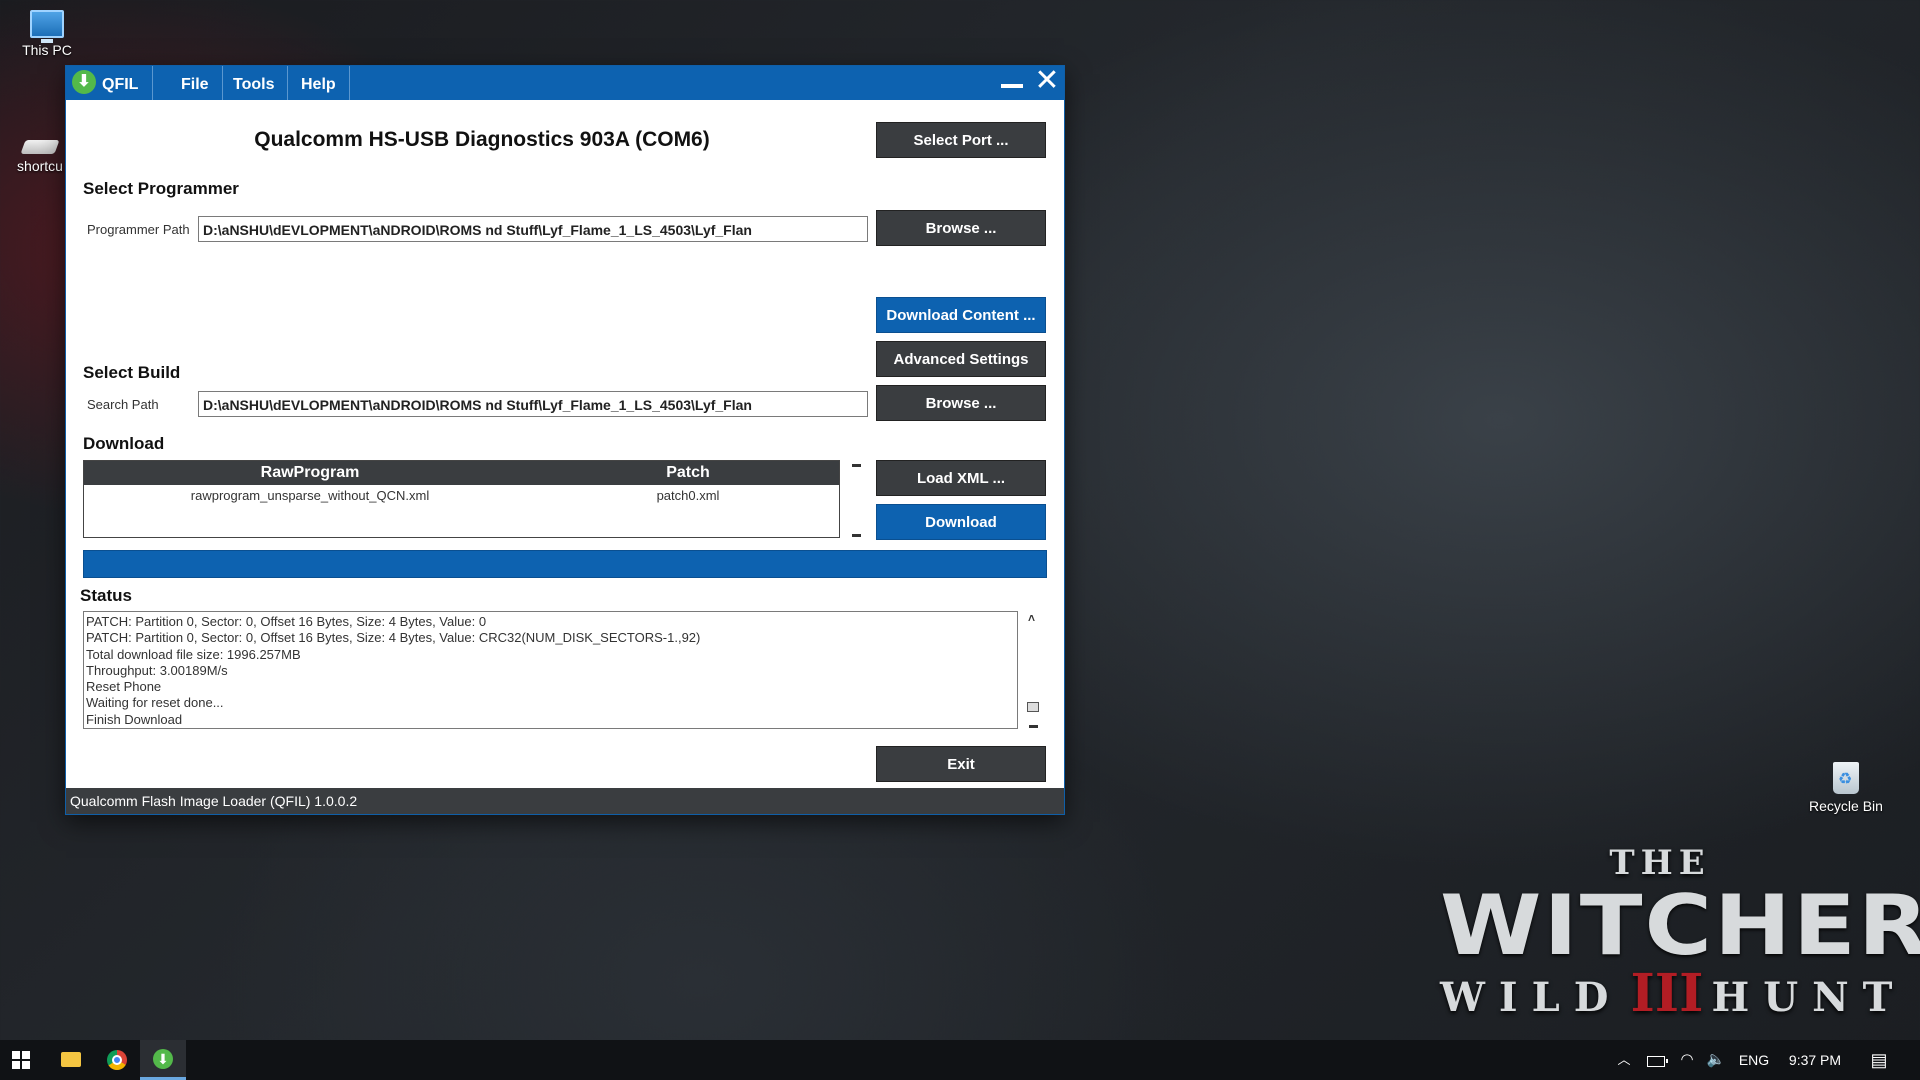 Image resolution: width=1920 pixels, height=1080 pixels. I want to click on wallpaper-logo: THE WITCHER WILD III HUNT, so click(1680, 932).